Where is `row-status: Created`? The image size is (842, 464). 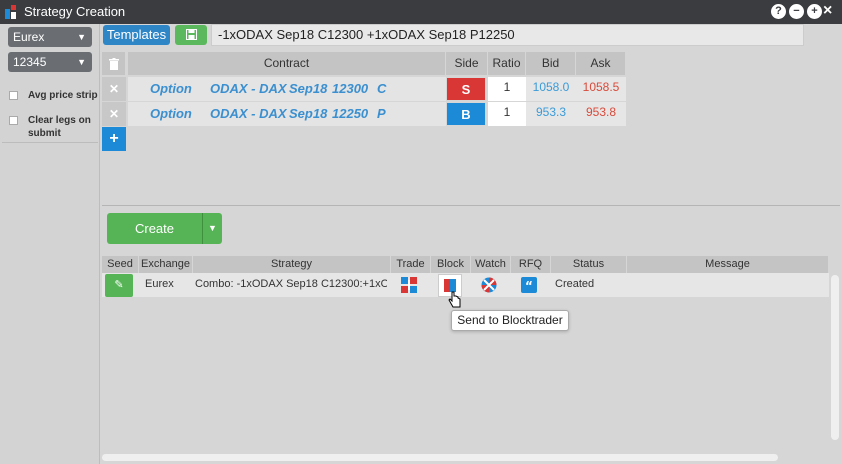 row-status: Created is located at coordinates (575, 284).